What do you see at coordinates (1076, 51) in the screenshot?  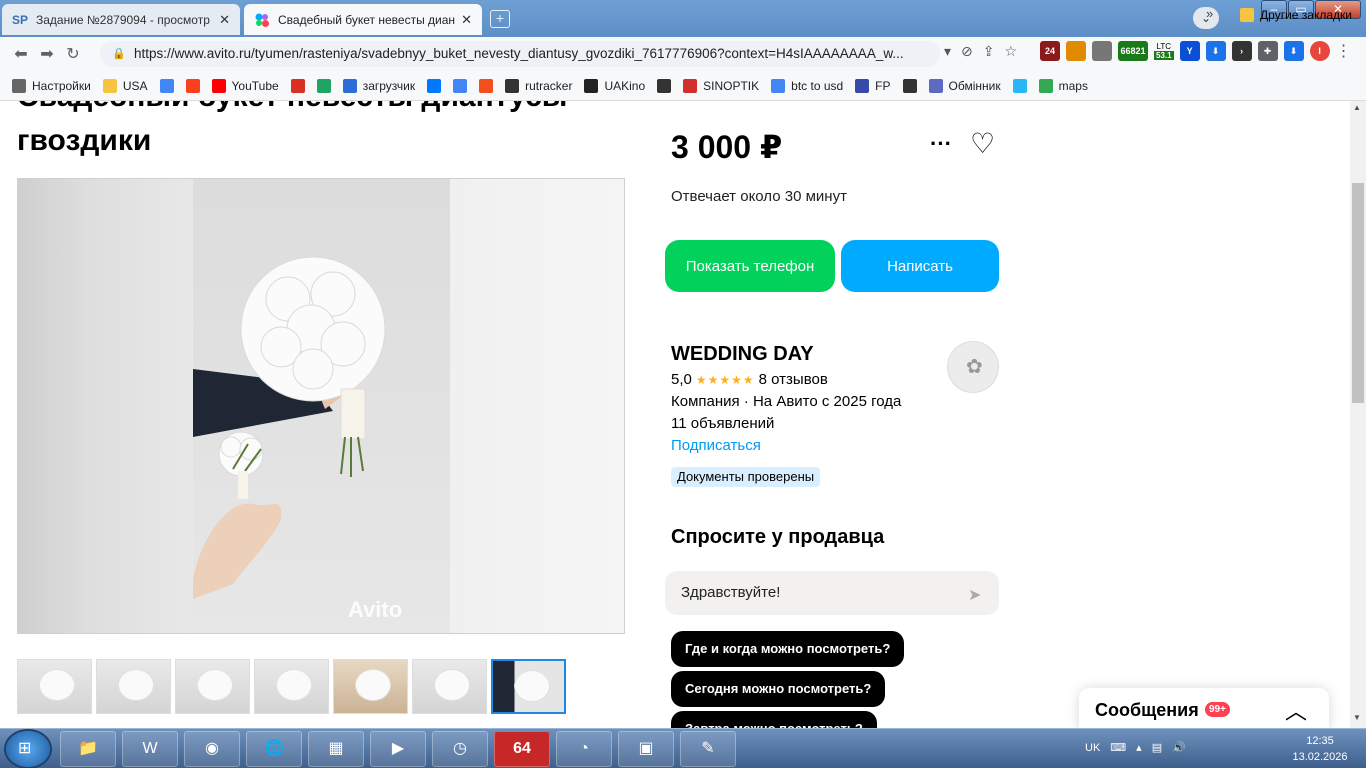 I see `shield-extension-icon` at bounding box center [1076, 51].